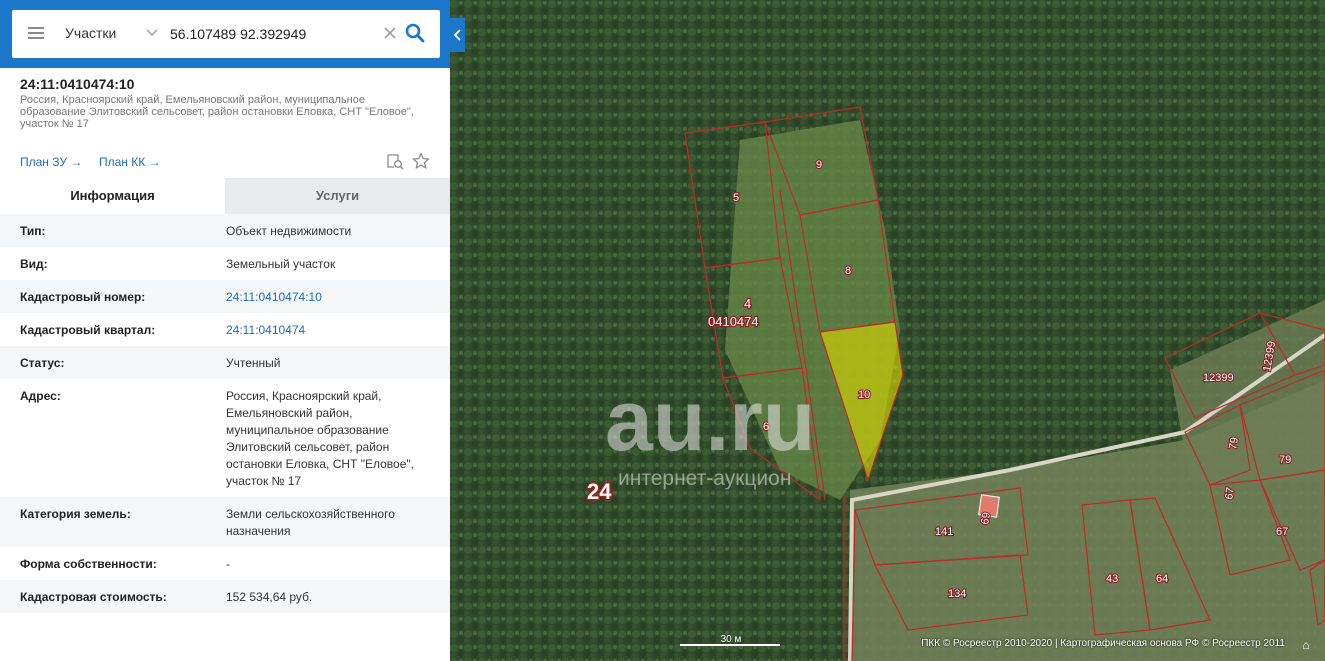 The height and width of the screenshot is (661, 1325). Describe the element at coordinates (33, 231) in the screenshot. I see `info-key: Тип:` at that location.